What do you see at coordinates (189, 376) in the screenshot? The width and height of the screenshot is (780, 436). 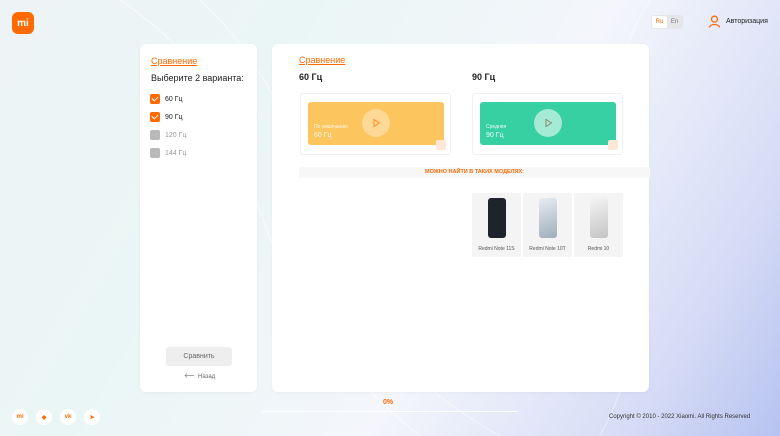 I see `arrow-left-icon` at bounding box center [189, 376].